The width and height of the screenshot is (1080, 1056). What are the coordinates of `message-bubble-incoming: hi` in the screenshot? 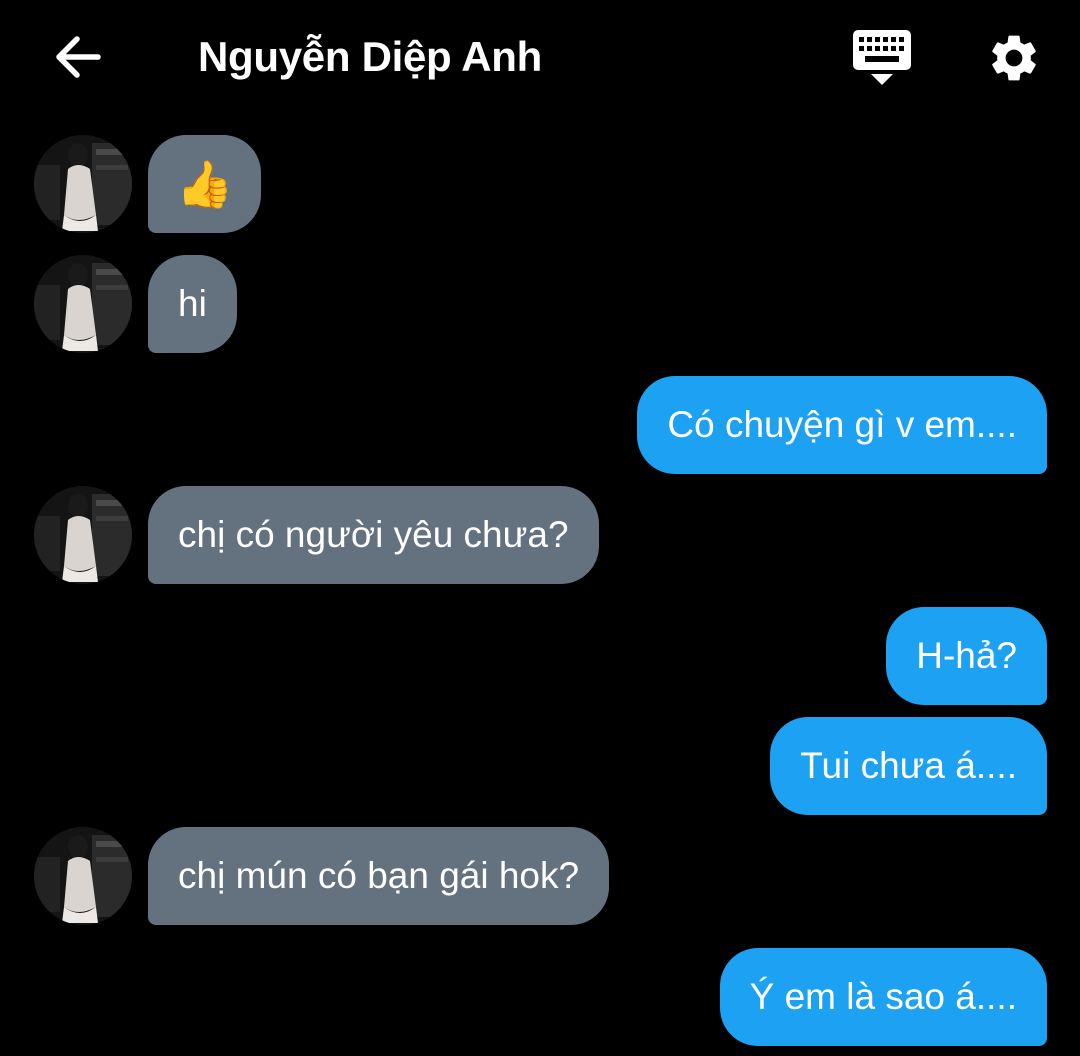 It's located at (192, 304).